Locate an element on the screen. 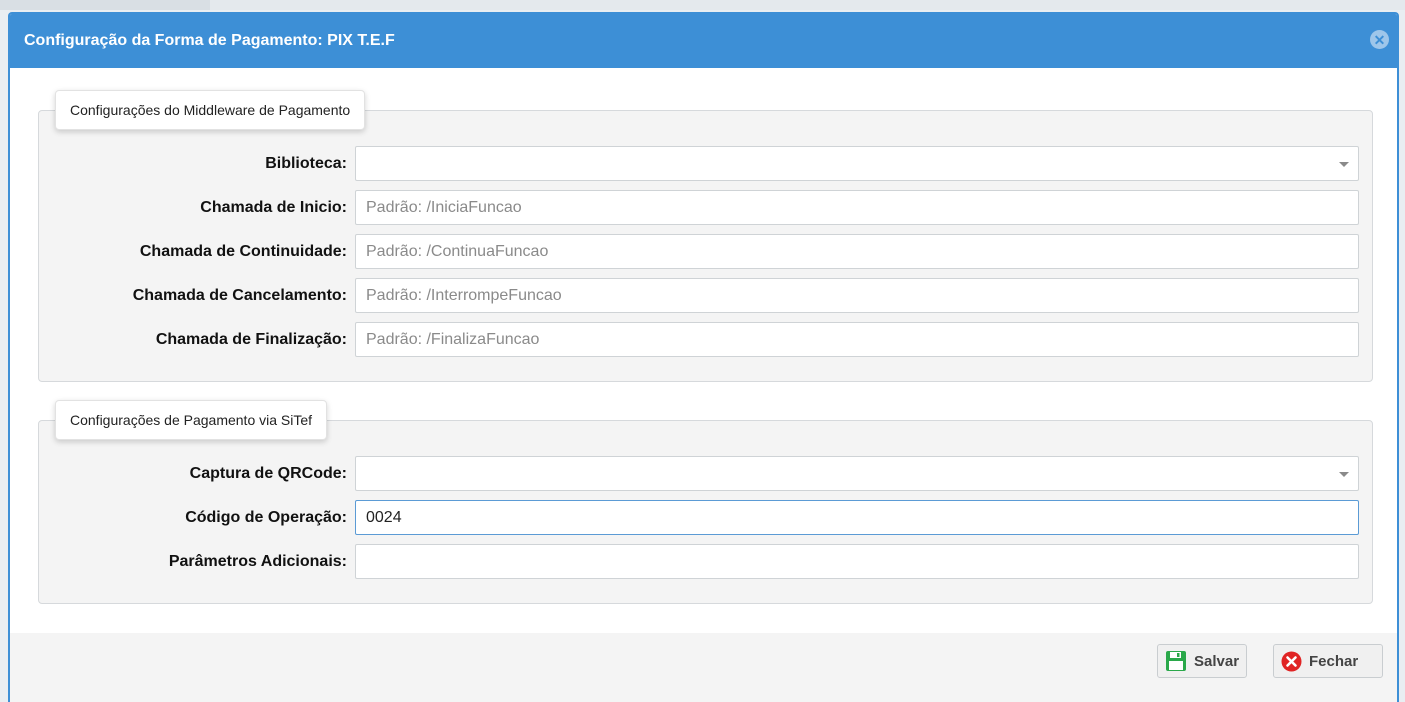 The width and height of the screenshot is (1405, 702). close-button-label: Fechar is located at coordinates (1334, 661).